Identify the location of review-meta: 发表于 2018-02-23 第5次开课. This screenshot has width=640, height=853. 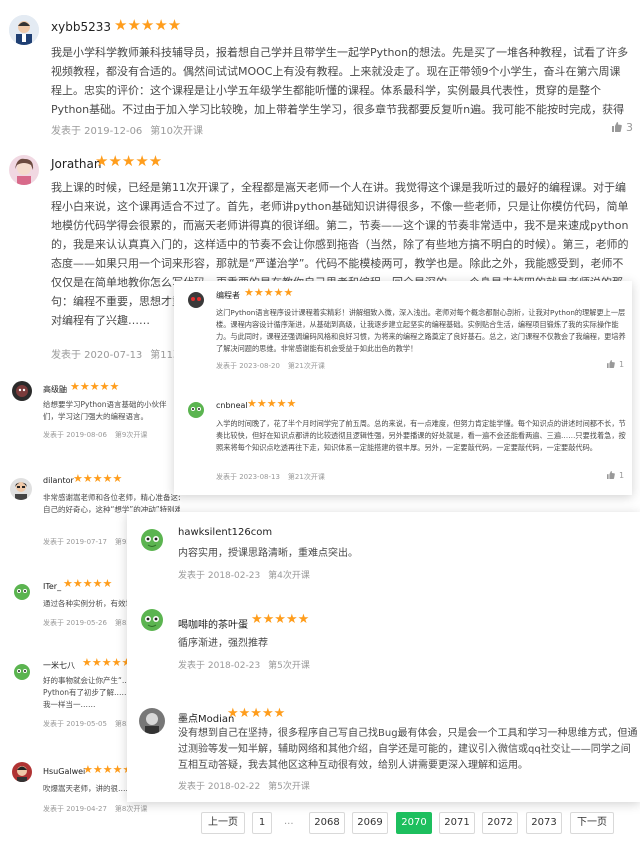
(244, 664).